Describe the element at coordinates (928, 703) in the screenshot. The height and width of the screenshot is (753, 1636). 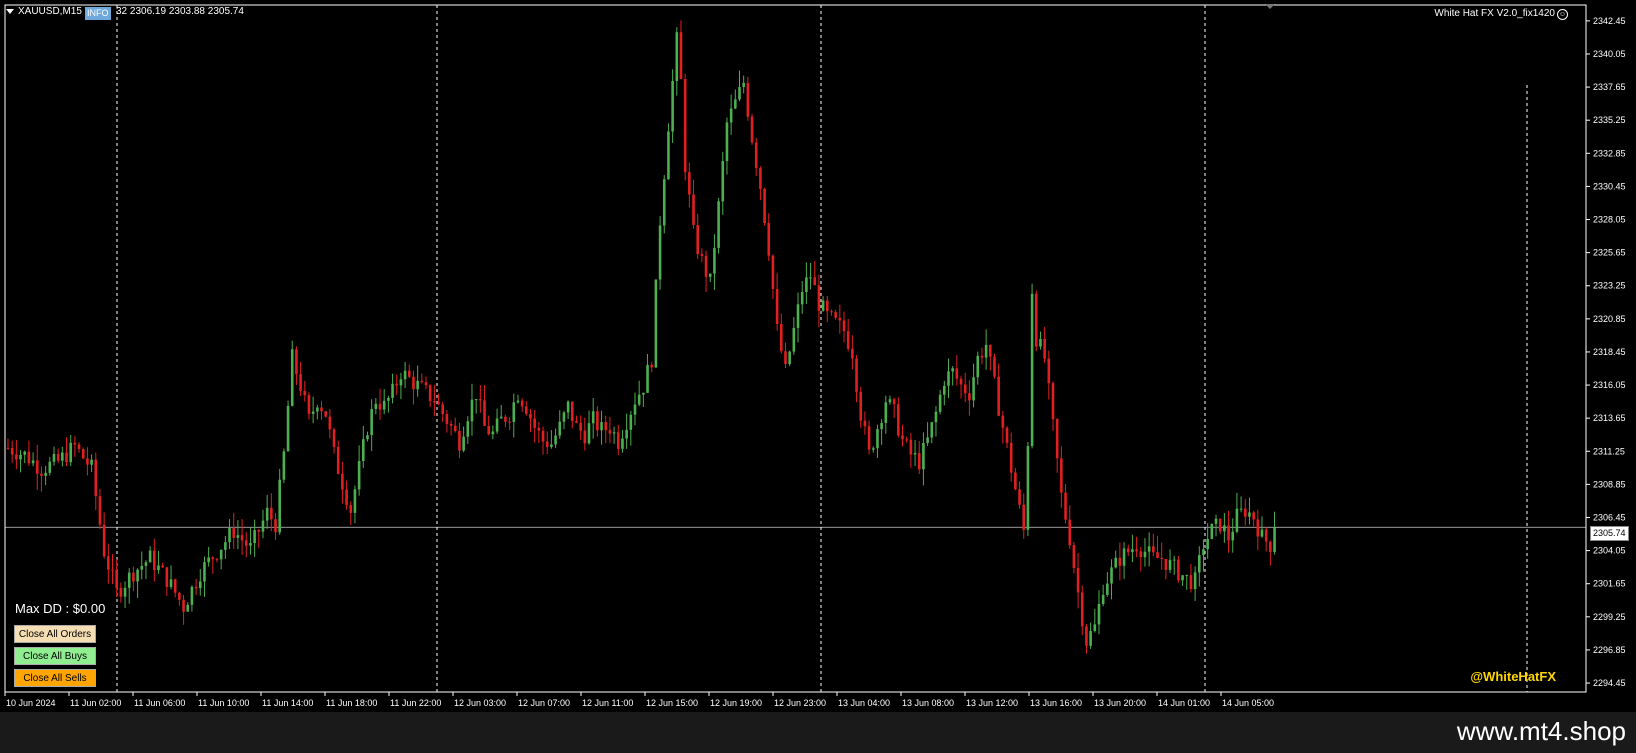
I see `x-tick-label: 13 Jun 08:00` at that location.